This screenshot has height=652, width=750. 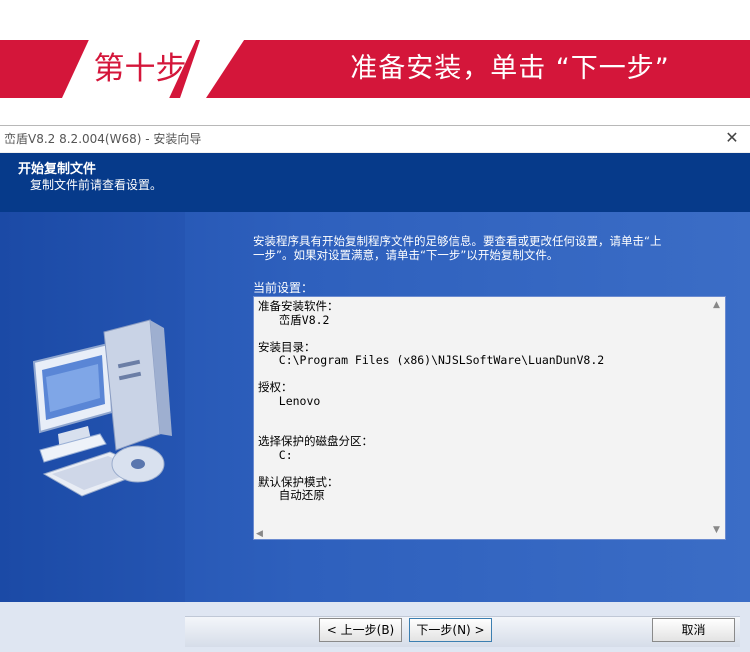 I want to click on back-button: < 上一步(B), so click(x=360, y=630).